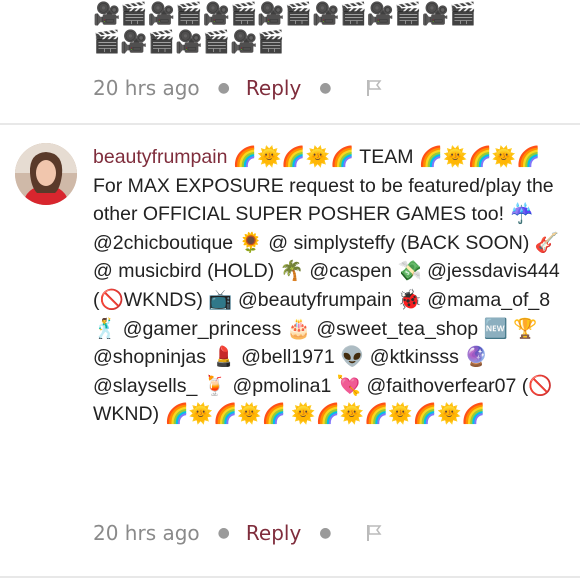 Image resolution: width=580 pixels, height=580 pixels. I want to click on username-link: beautyfrumpain, so click(160, 157).